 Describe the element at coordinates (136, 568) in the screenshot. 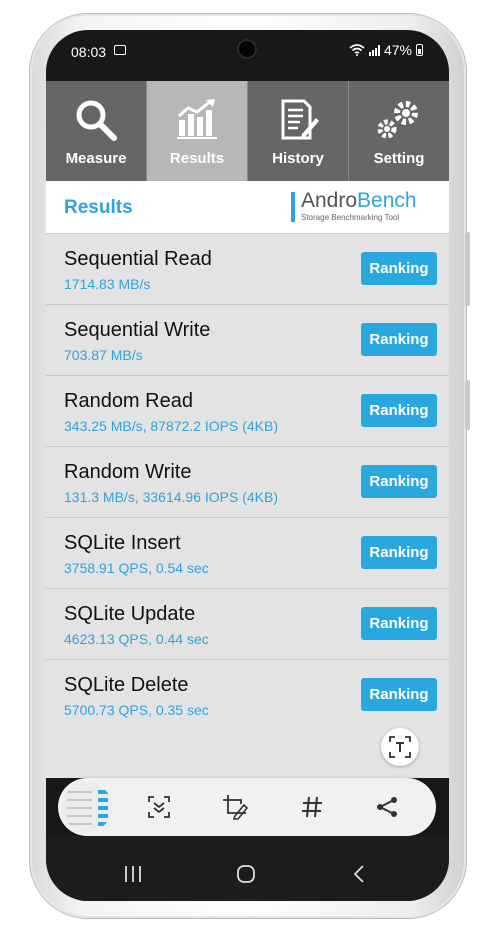

I see `result-value: 3758.91 QPS, 0.54 sec` at that location.